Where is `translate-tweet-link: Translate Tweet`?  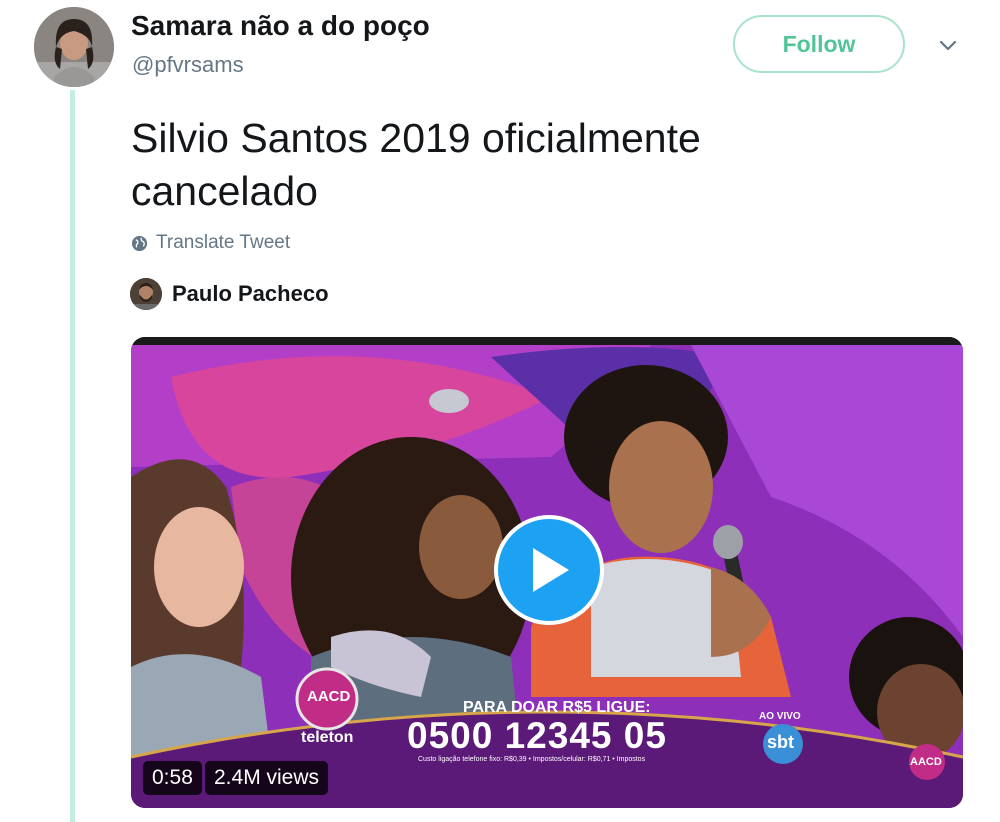
translate-tweet-link: Translate Tweet is located at coordinates (210, 243).